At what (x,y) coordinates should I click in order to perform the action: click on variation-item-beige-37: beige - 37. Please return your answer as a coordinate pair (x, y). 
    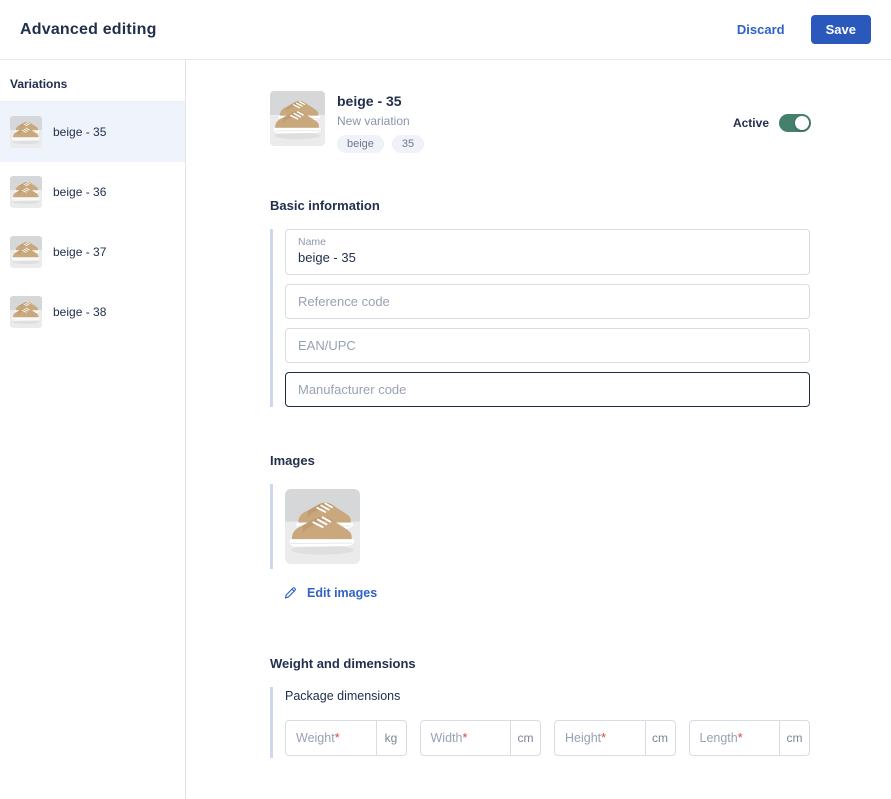
    Looking at the image, I should click on (92, 252).